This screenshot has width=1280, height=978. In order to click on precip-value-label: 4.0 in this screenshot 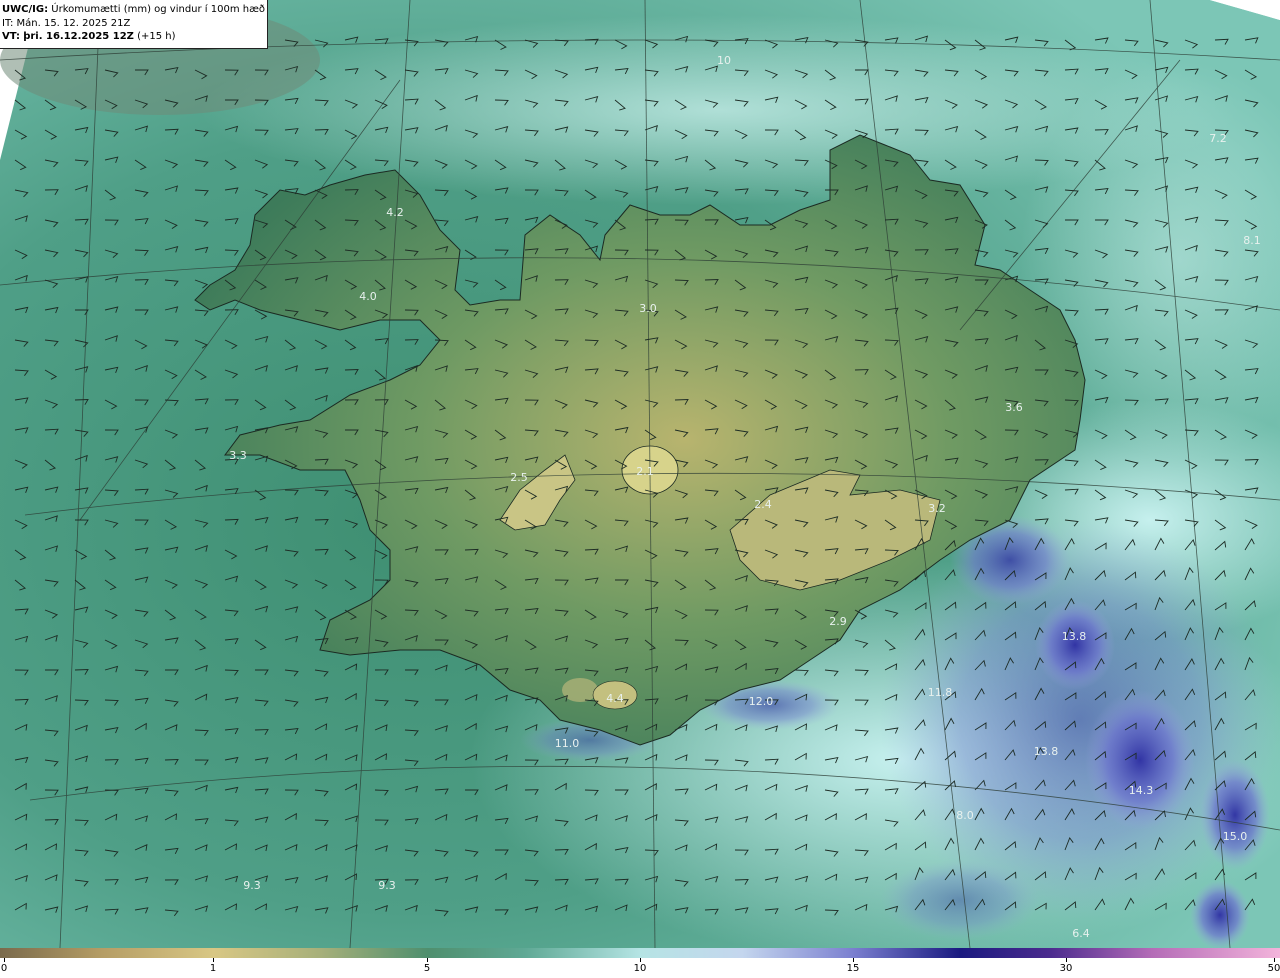, I will do `click(368, 296)`.